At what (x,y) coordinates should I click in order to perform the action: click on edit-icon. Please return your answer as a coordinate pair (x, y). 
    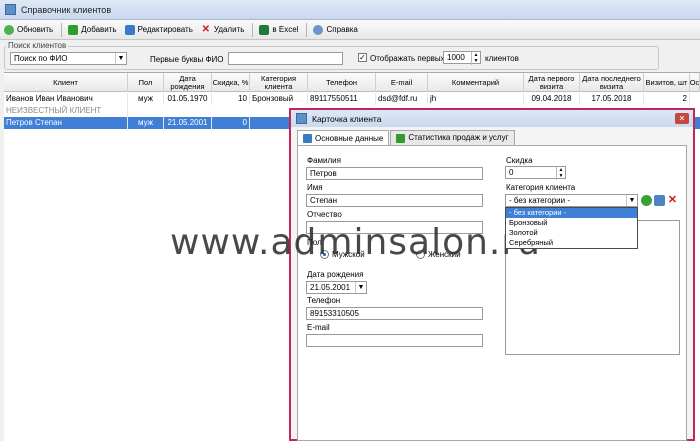
    Looking at the image, I should click on (129, 29).